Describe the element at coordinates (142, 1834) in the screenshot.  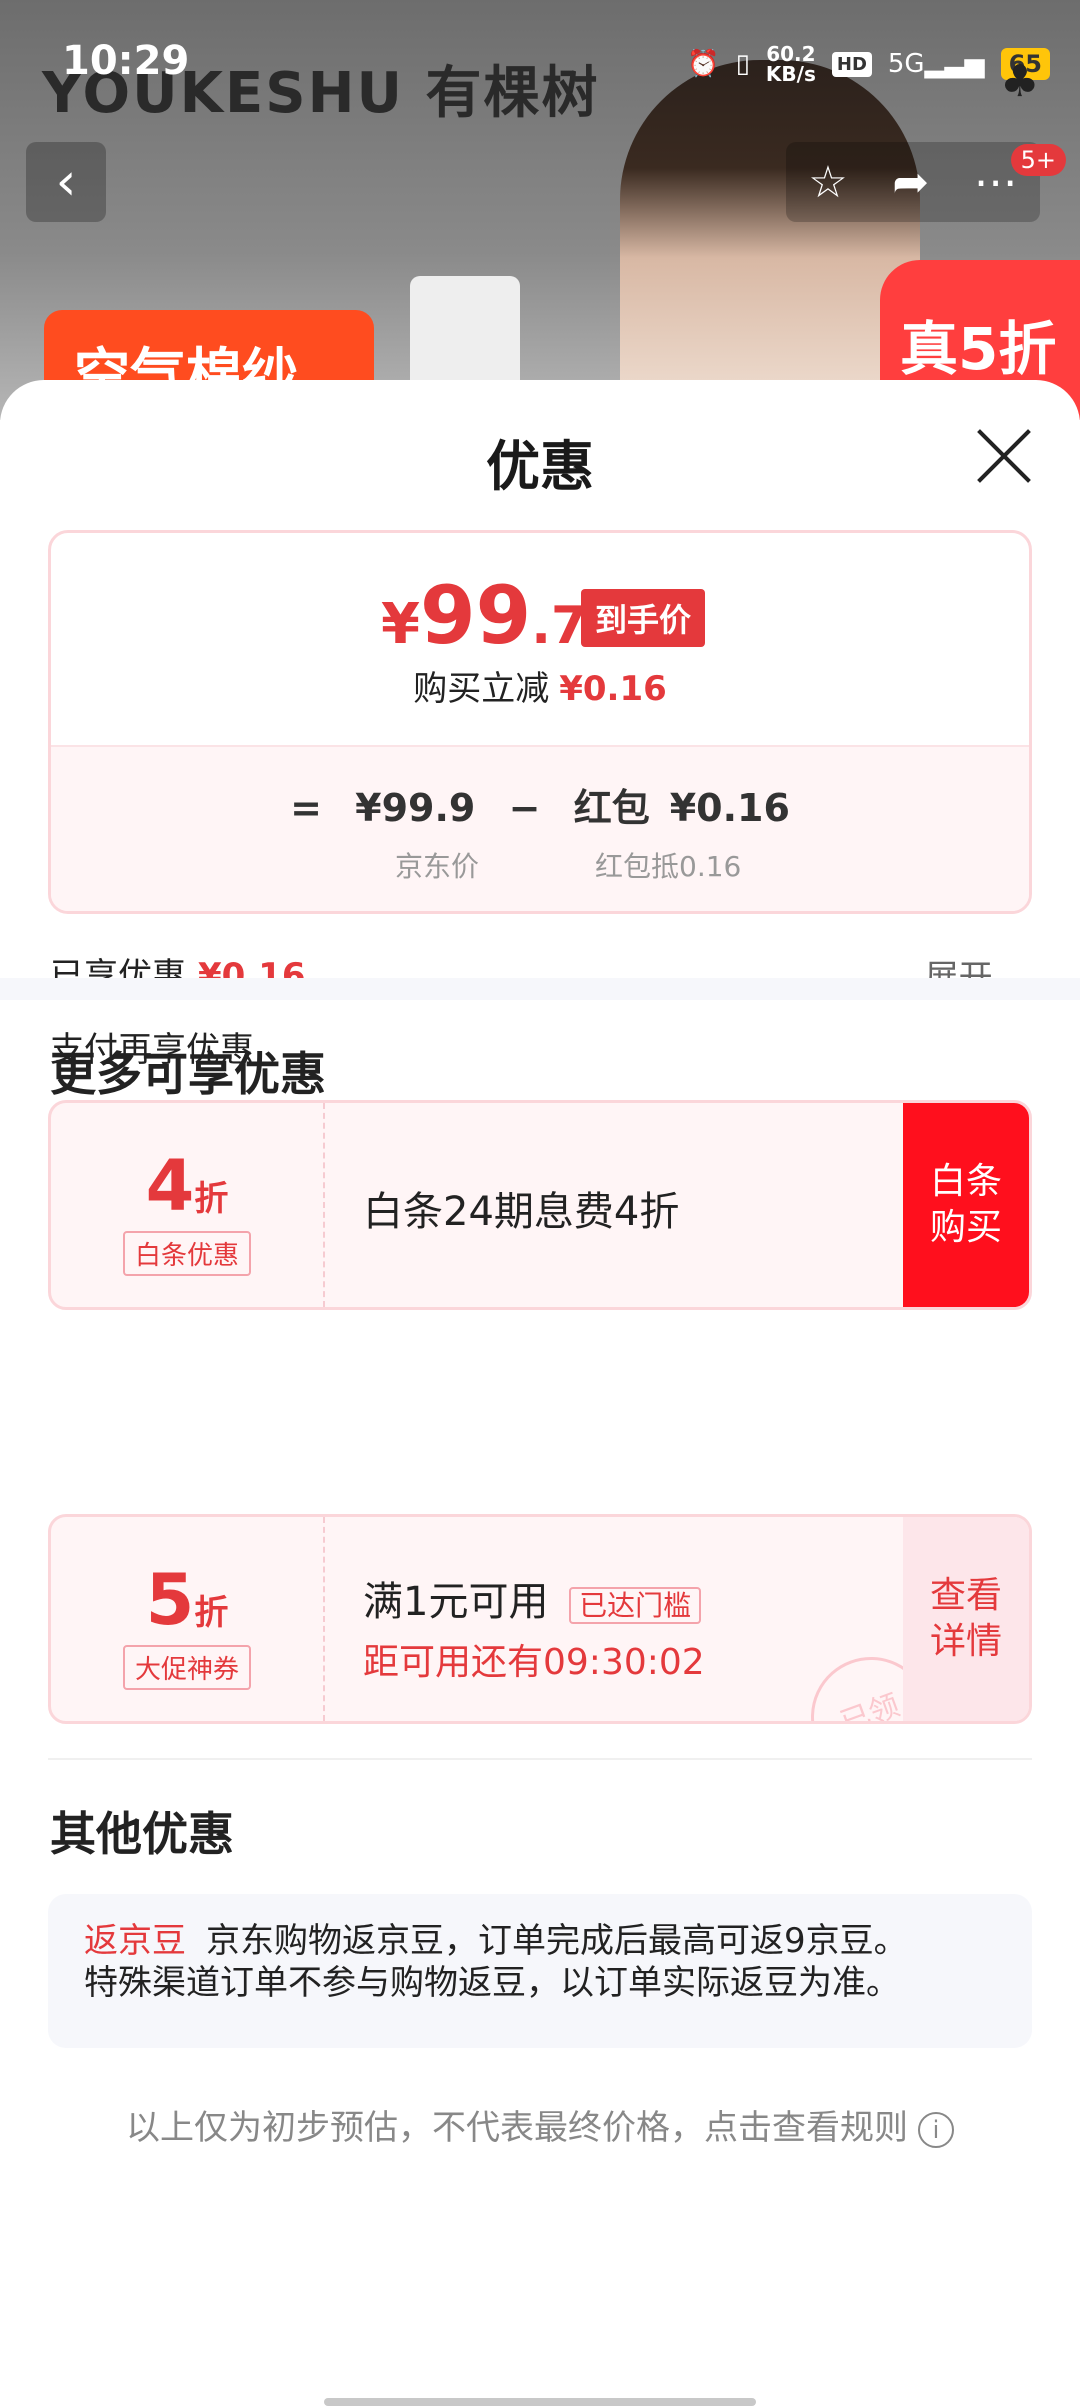
I see `other-discounts-title: 其他优惠` at that location.